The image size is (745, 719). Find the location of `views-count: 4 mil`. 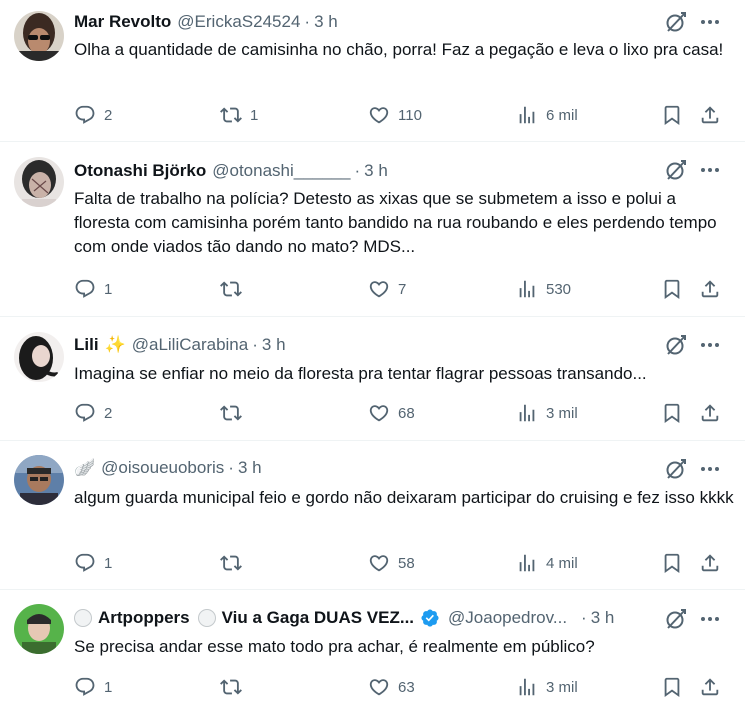

views-count: 4 mil is located at coordinates (562, 563).